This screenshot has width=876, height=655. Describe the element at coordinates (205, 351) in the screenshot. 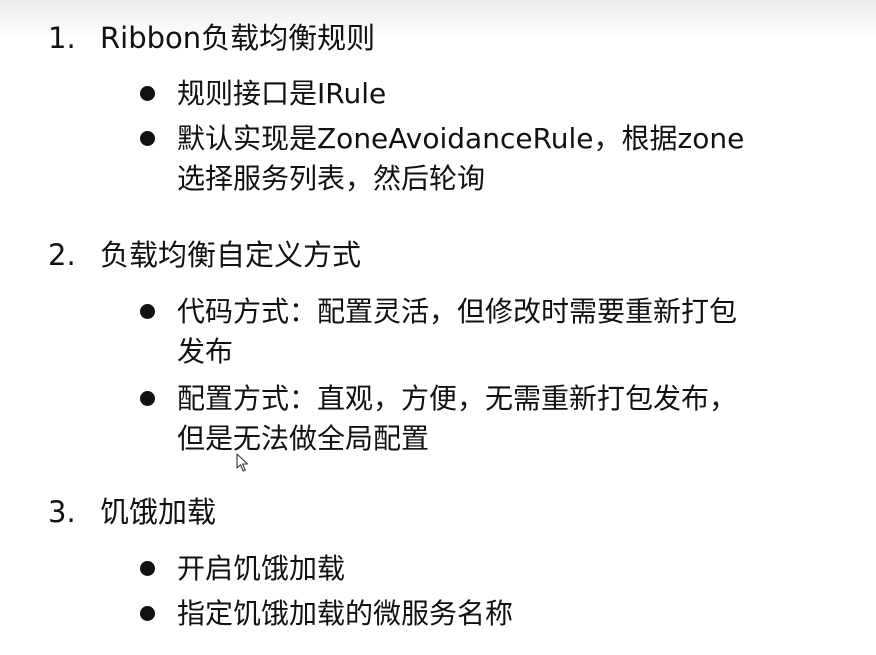

I see `bullet-line: 发布` at that location.